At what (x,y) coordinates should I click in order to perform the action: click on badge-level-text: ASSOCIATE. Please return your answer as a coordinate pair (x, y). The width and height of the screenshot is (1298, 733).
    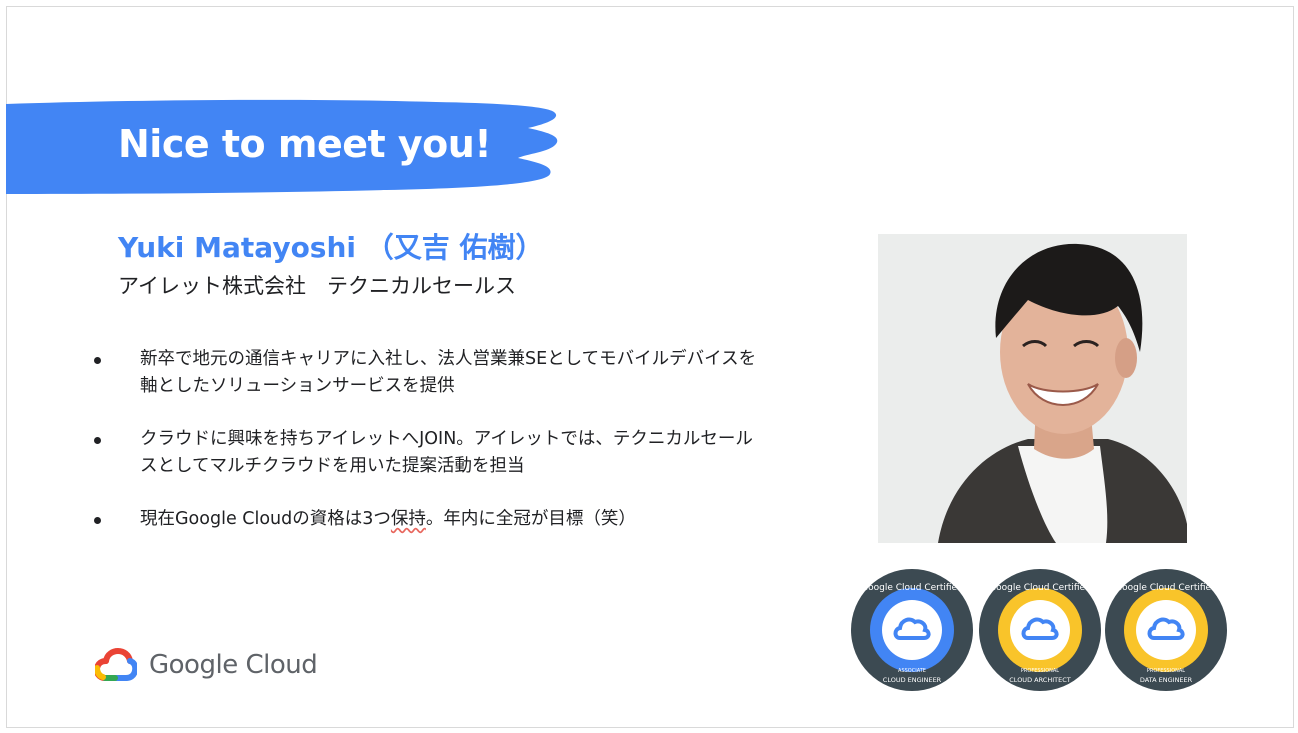
    Looking at the image, I should click on (912, 671).